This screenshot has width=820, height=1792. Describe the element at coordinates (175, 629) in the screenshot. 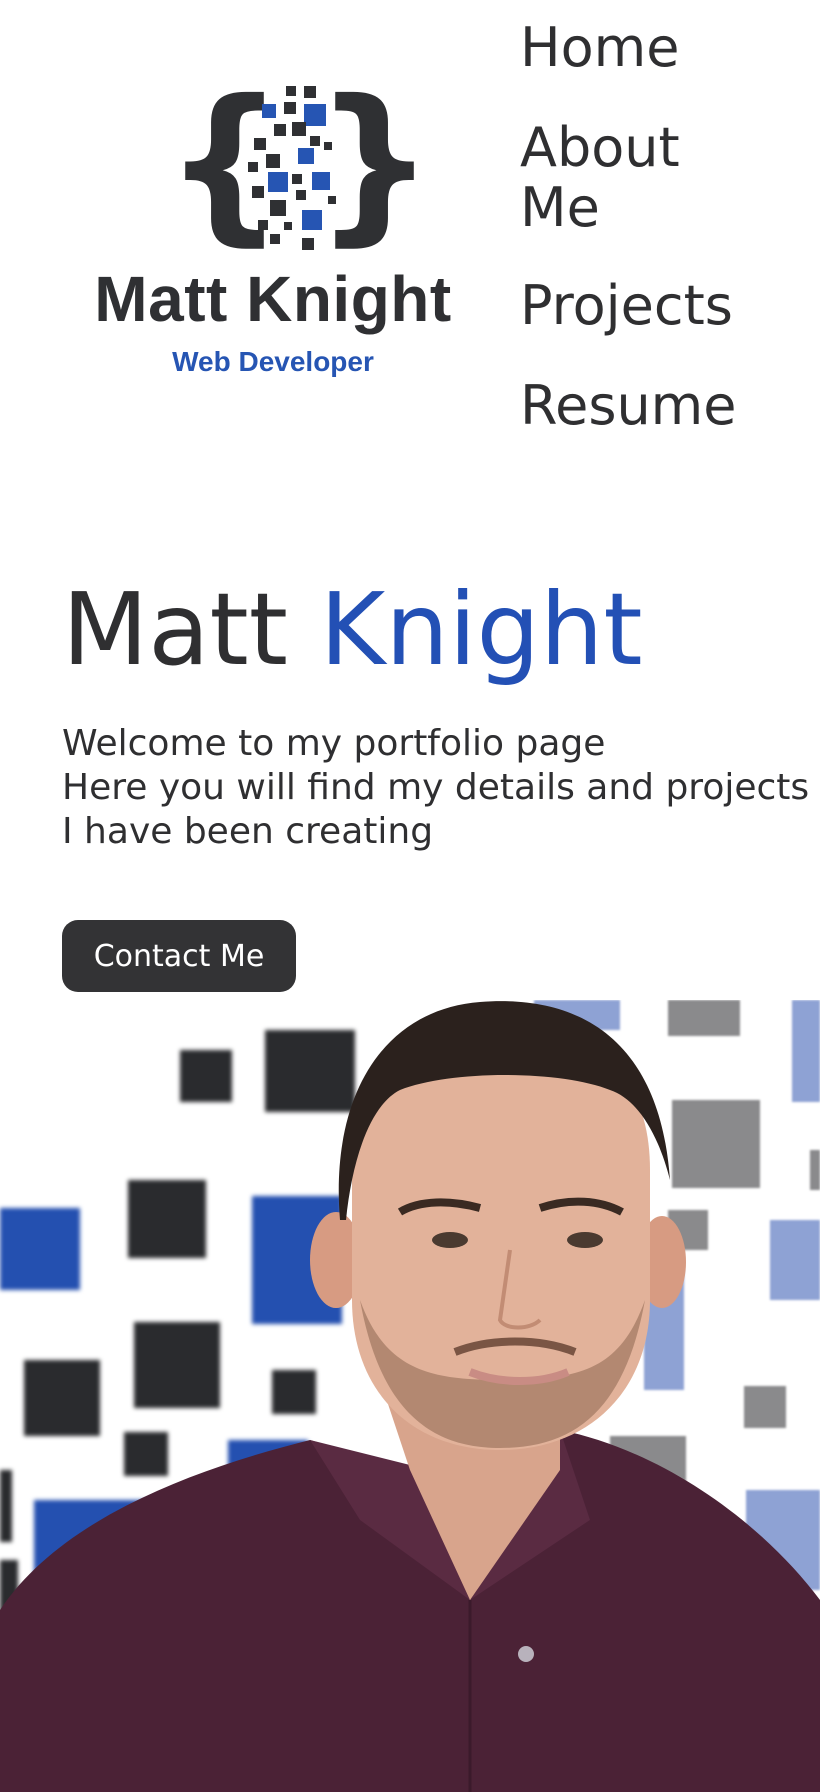

I see `hero-title-first: Matt` at that location.